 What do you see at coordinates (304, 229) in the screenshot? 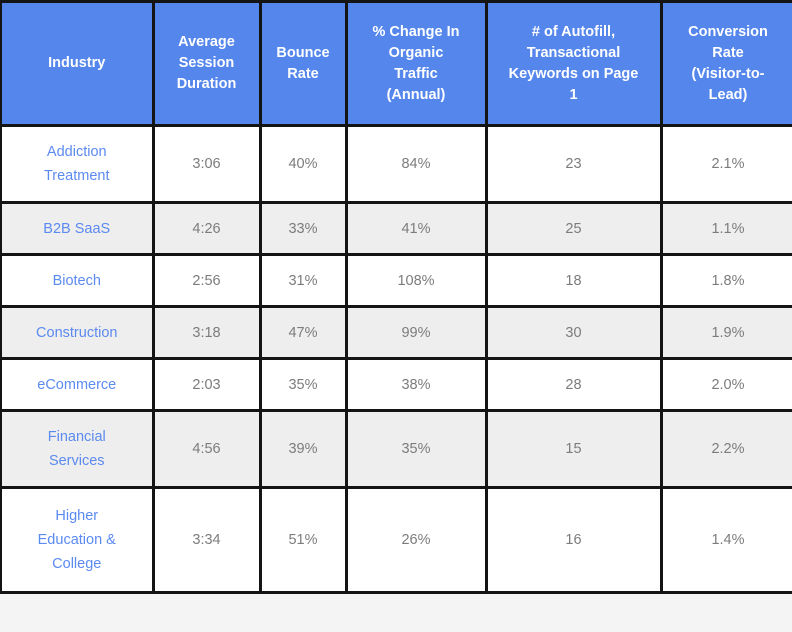
I see `bounce-rate-cell: 33%` at bounding box center [304, 229].